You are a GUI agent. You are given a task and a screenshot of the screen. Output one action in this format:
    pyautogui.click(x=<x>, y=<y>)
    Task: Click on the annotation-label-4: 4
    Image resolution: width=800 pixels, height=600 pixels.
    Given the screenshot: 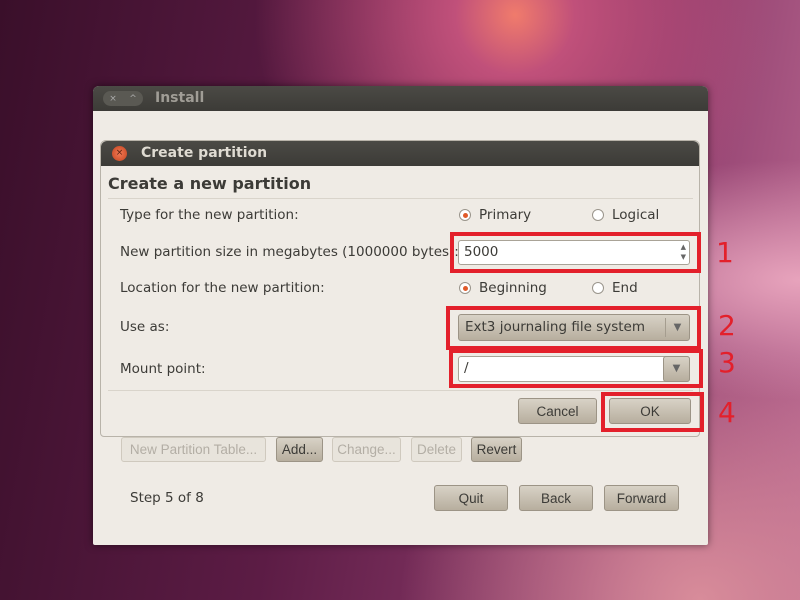 What is the action you would take?
    pyautogui.click(x=727, y=412)
    